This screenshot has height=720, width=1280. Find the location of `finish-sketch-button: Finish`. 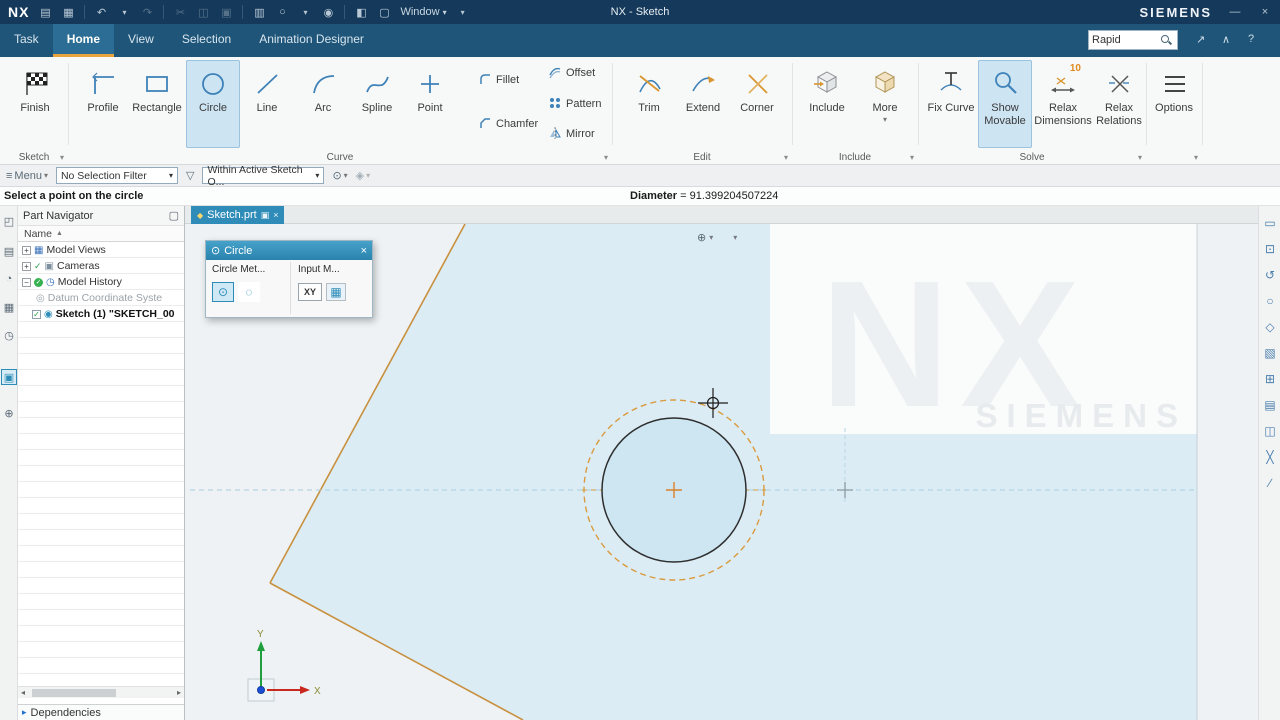

finish-sketch-button: Finish is located at coordinates (35, 104).